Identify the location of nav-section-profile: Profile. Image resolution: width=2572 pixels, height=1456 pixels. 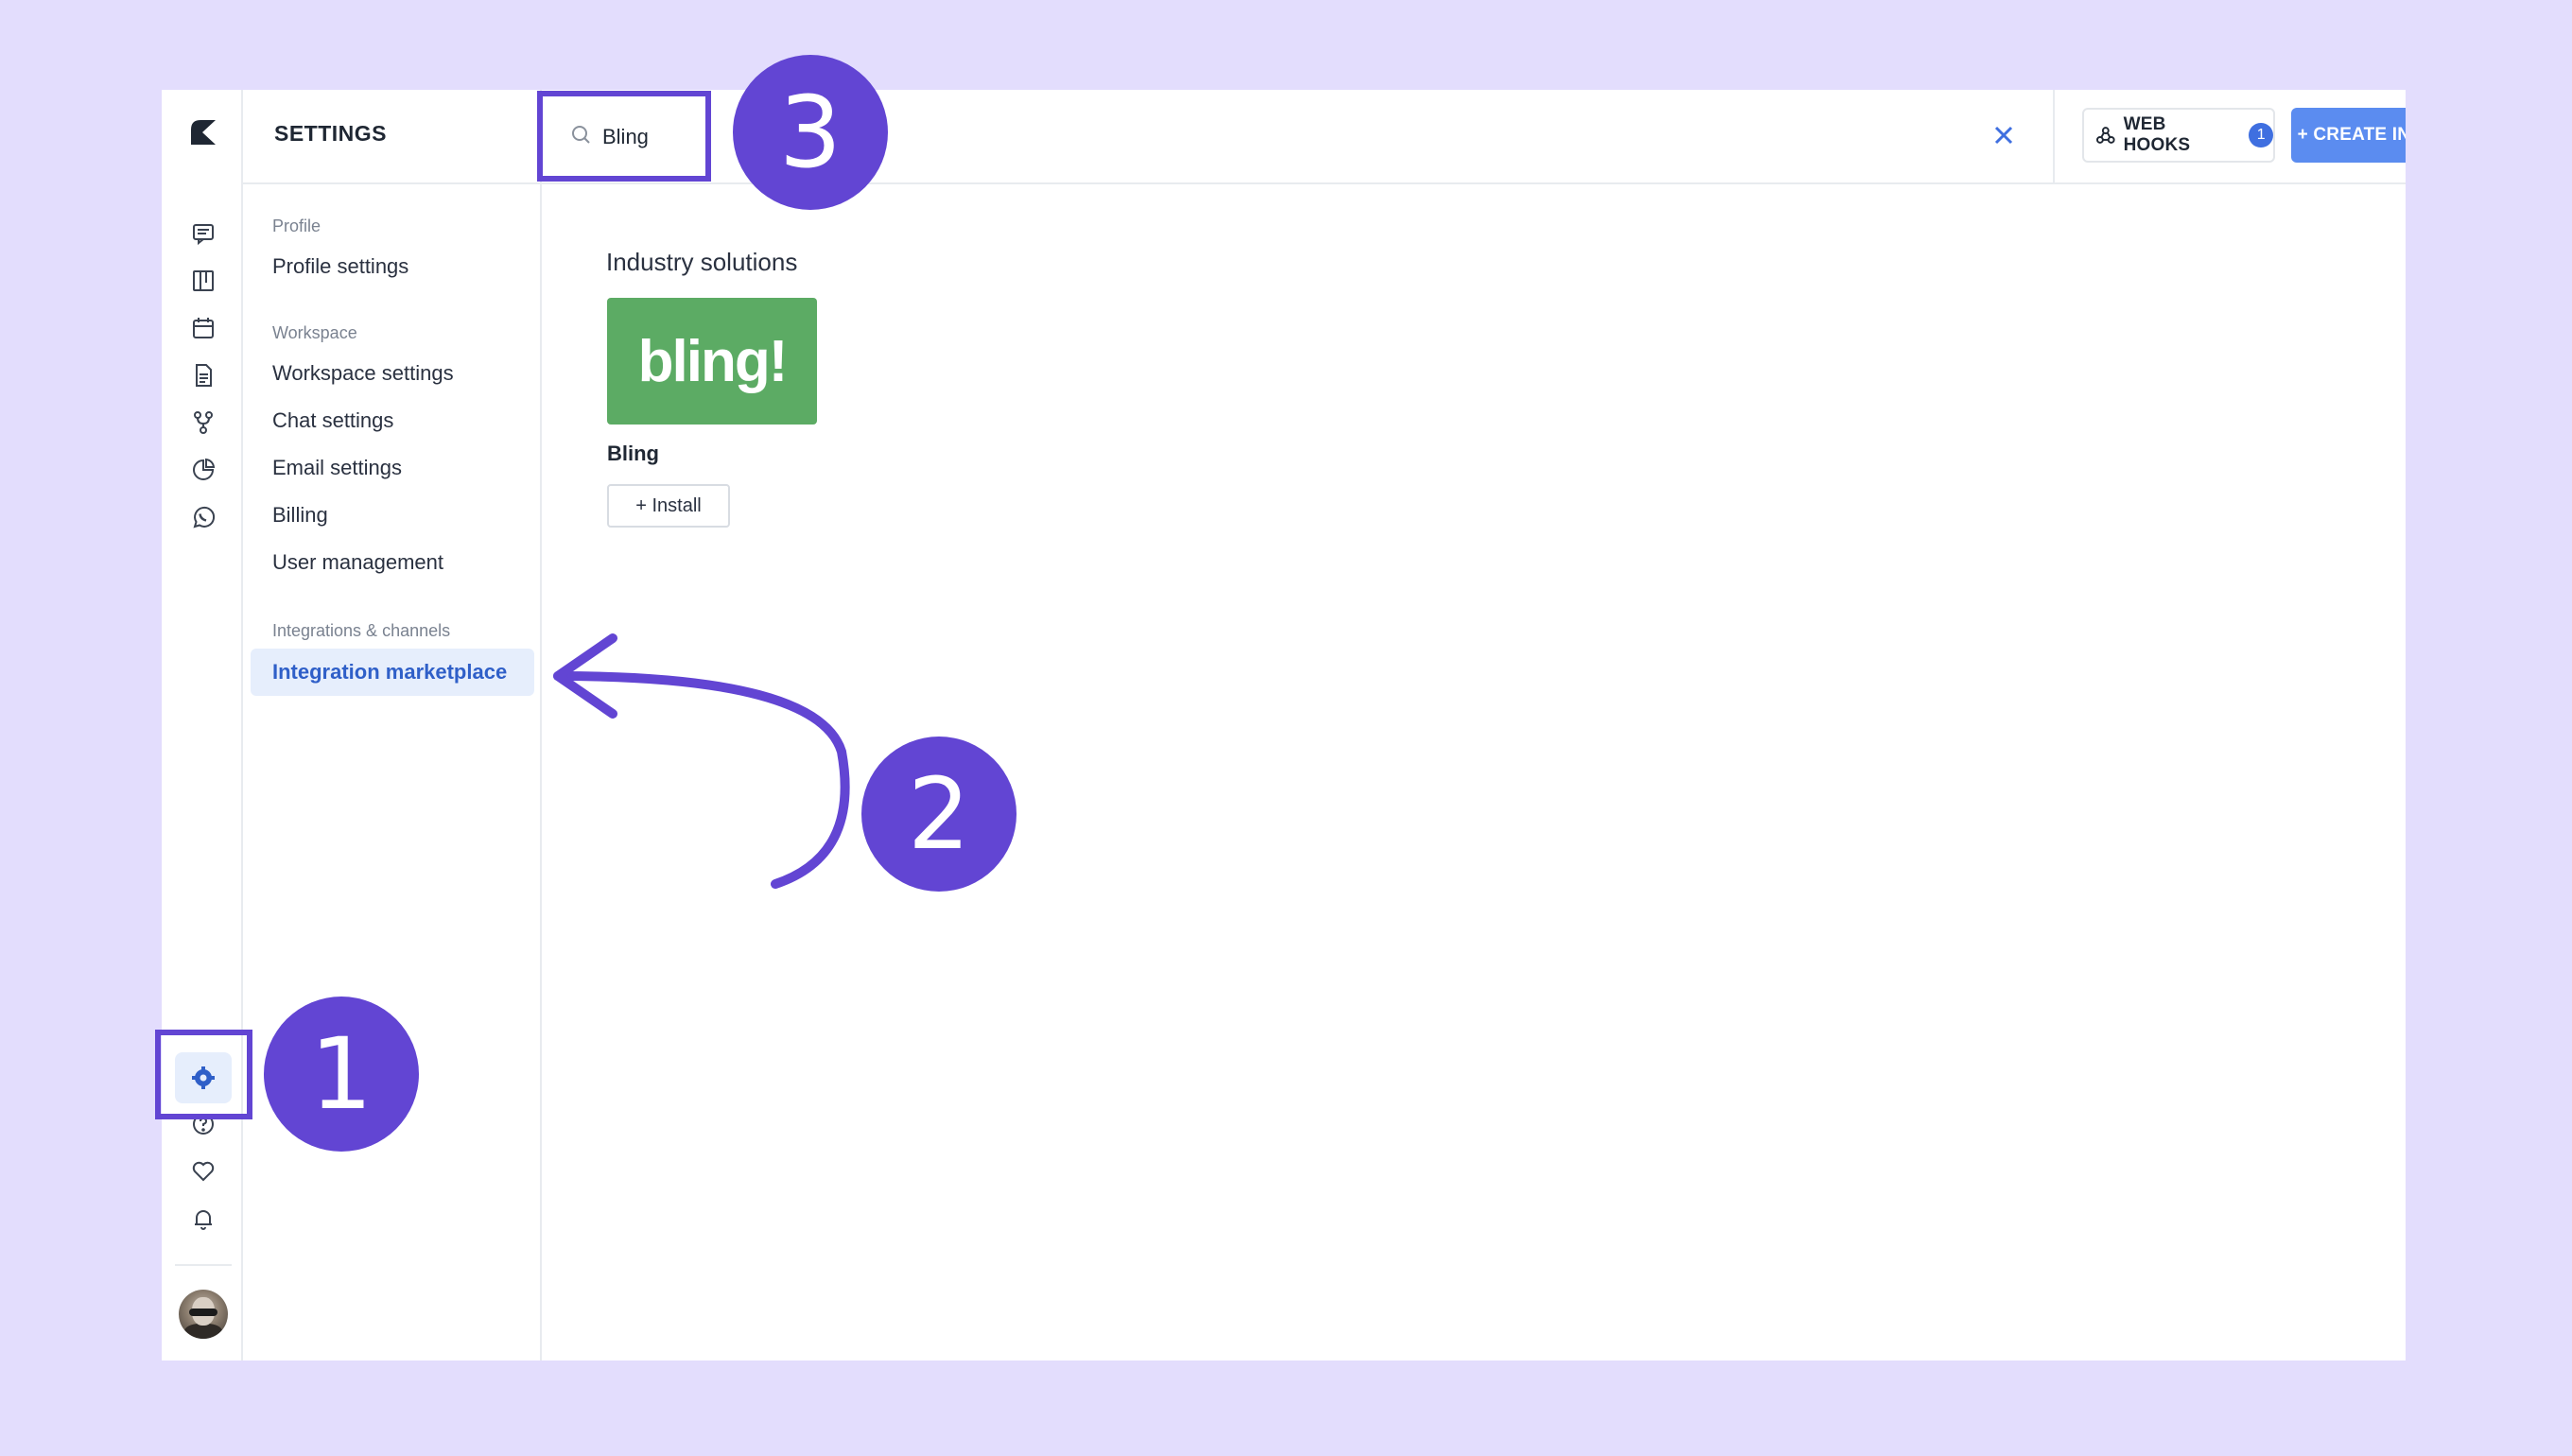
(297, 226).